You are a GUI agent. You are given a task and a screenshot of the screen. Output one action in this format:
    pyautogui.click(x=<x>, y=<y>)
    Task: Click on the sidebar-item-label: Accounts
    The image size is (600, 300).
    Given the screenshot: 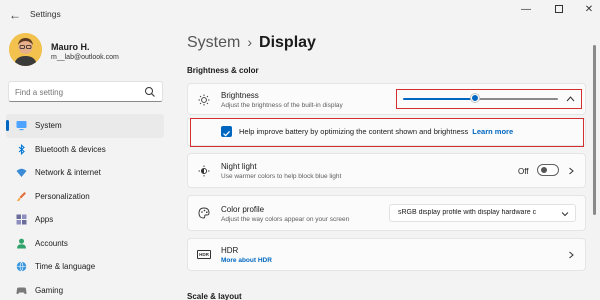 What is the action you would take?
    pyautogui.click(x=51, y=243)
    